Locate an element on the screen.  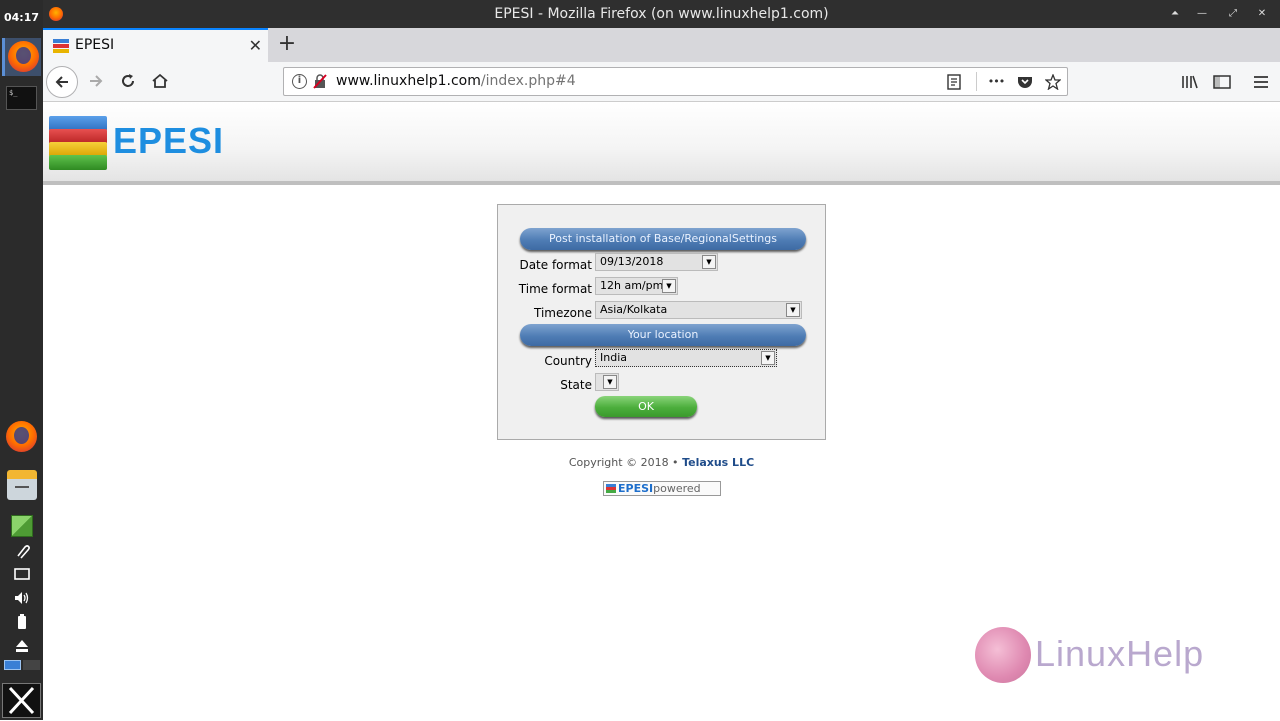
timezone-value: Asia/Kolkata is located at coordinates (634, 309).